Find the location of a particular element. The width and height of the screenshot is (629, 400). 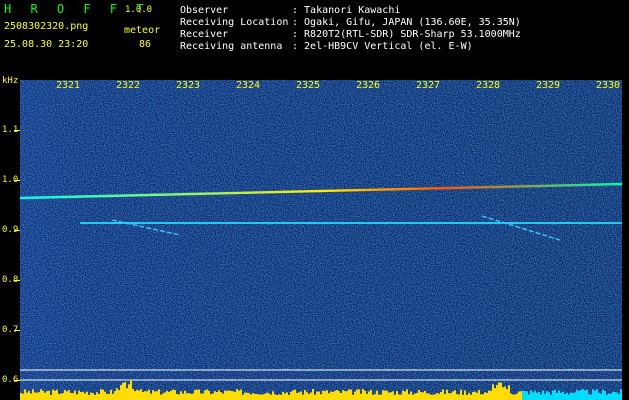

meteor-label: meteor is located at coordinates (142, 30).